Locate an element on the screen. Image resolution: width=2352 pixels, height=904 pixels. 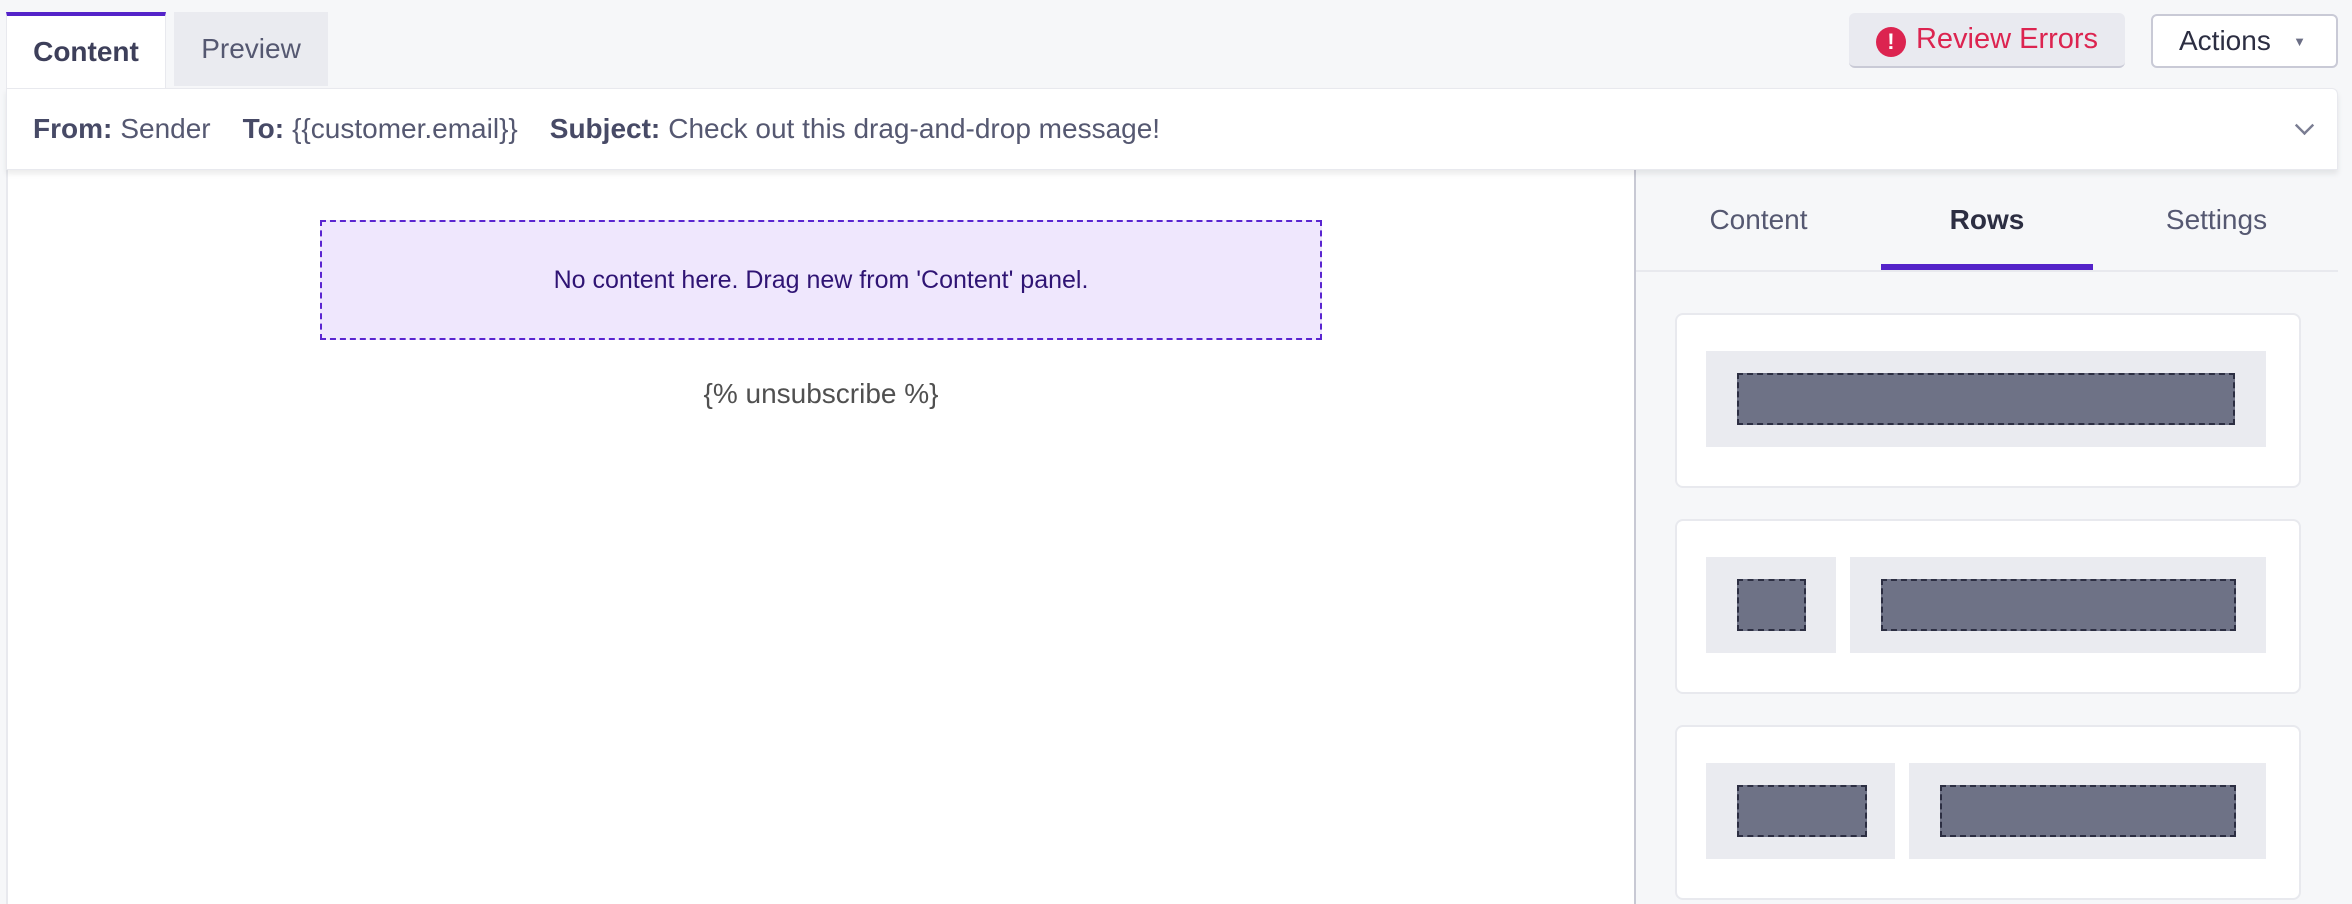
panel-tab-settings: Settings is located at coordinates (2216, 220).